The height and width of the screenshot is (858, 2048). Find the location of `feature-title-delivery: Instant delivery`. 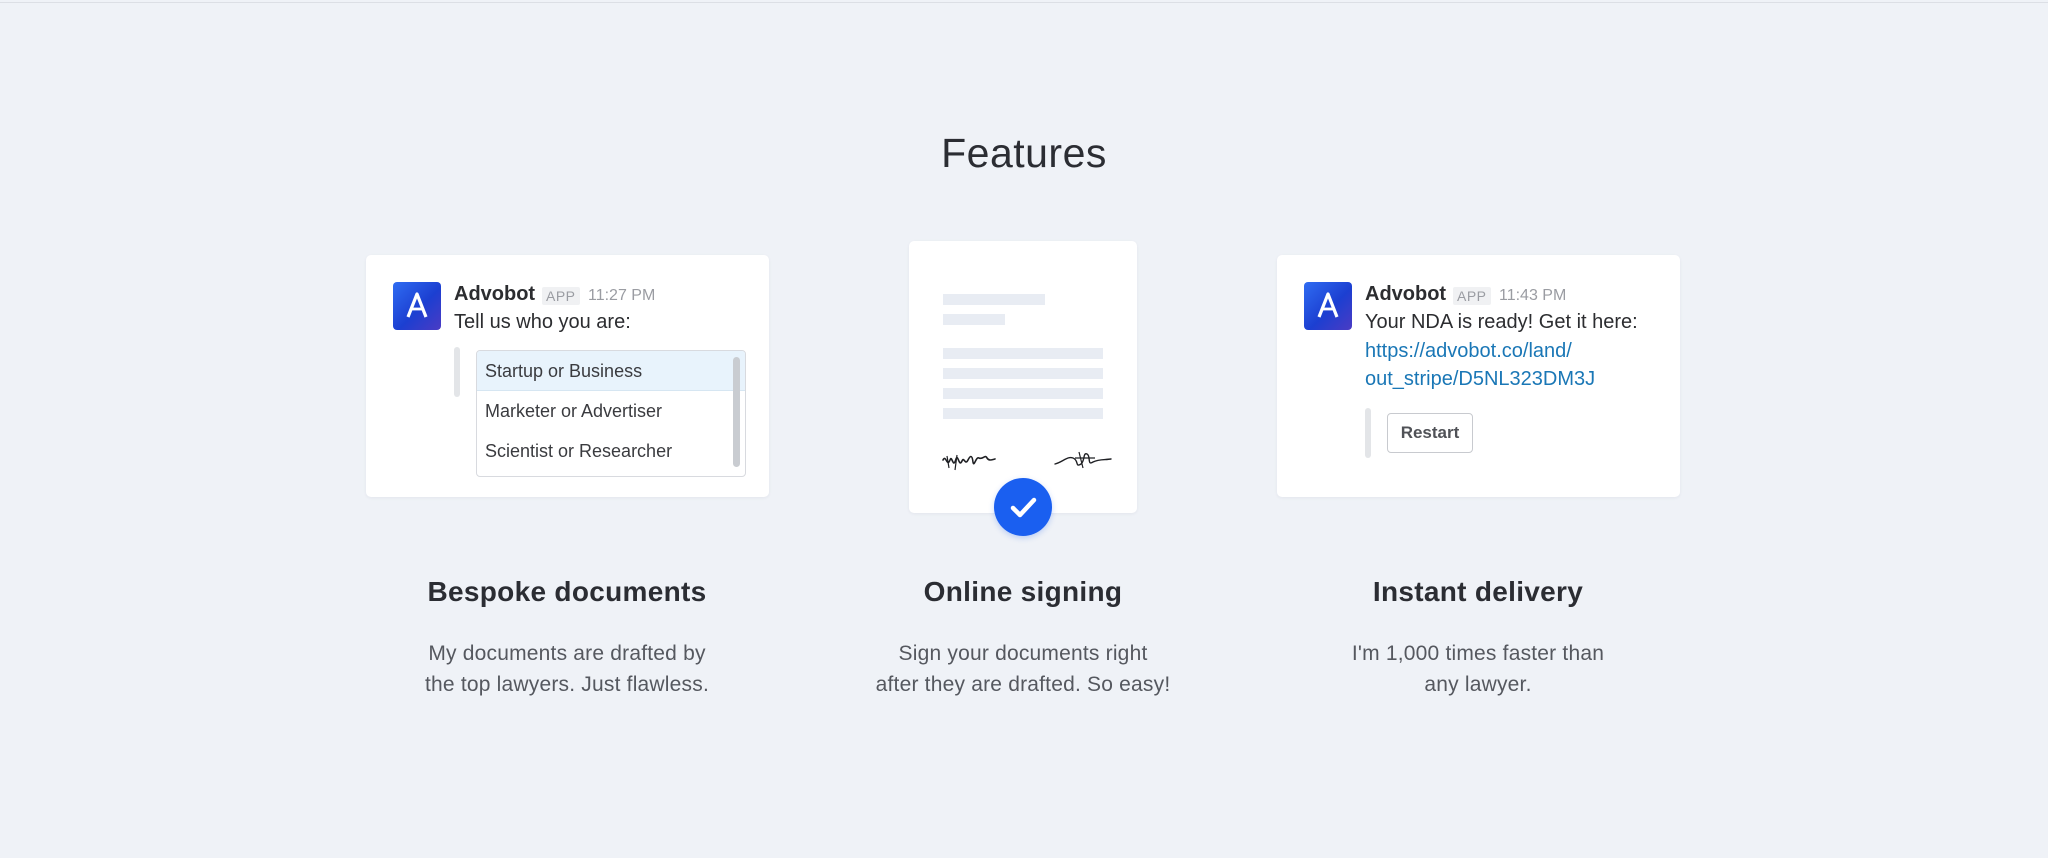

feature-title-delivery: Instant delivery is located at coordinates (1478, 591).